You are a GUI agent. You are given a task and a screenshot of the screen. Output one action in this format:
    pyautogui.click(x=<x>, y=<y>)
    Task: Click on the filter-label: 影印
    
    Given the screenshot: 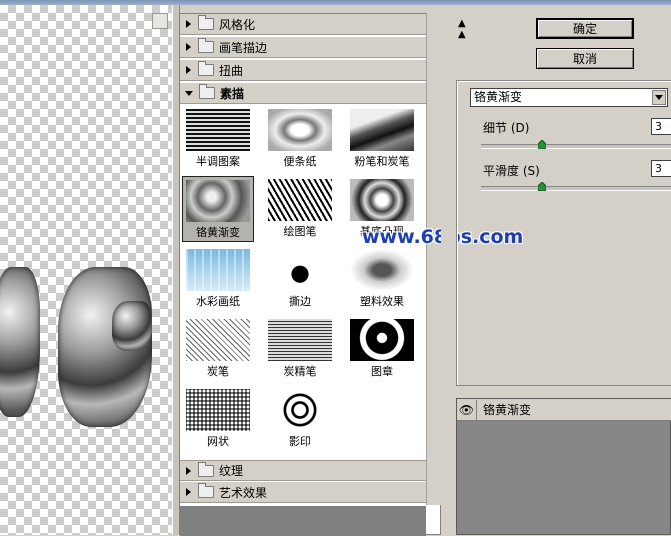 What is the action you would take?
    pyautogui.click(x=300, y=441)
    